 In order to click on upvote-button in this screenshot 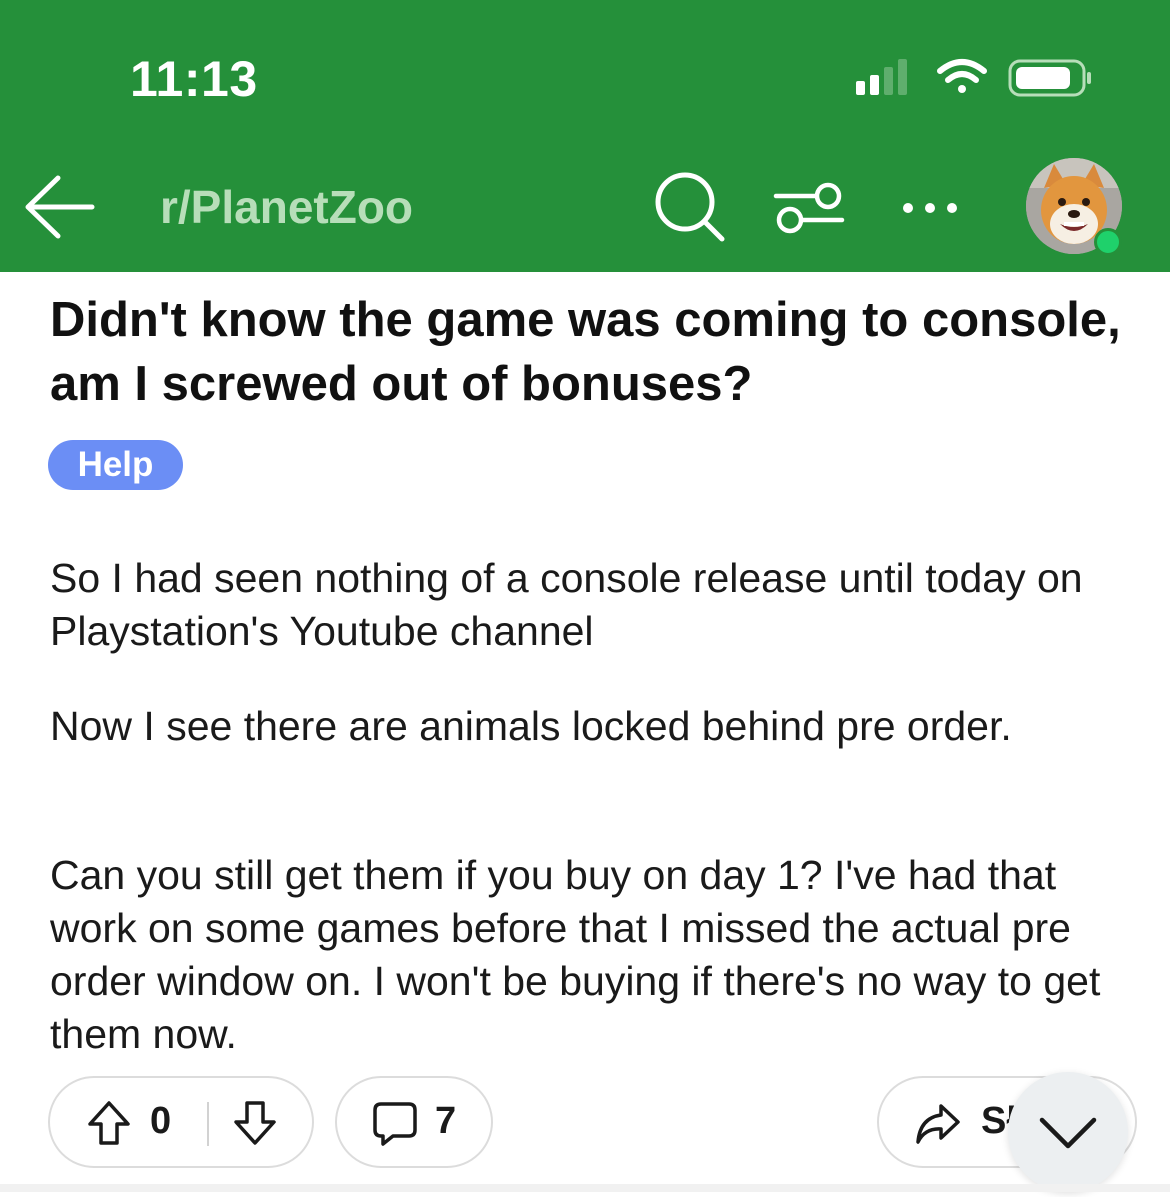, I will do `click(109, 1125)`.